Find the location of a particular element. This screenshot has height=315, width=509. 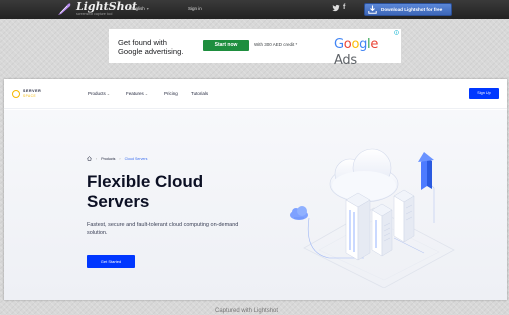

feather-icon is located at coordinates (64, 9).